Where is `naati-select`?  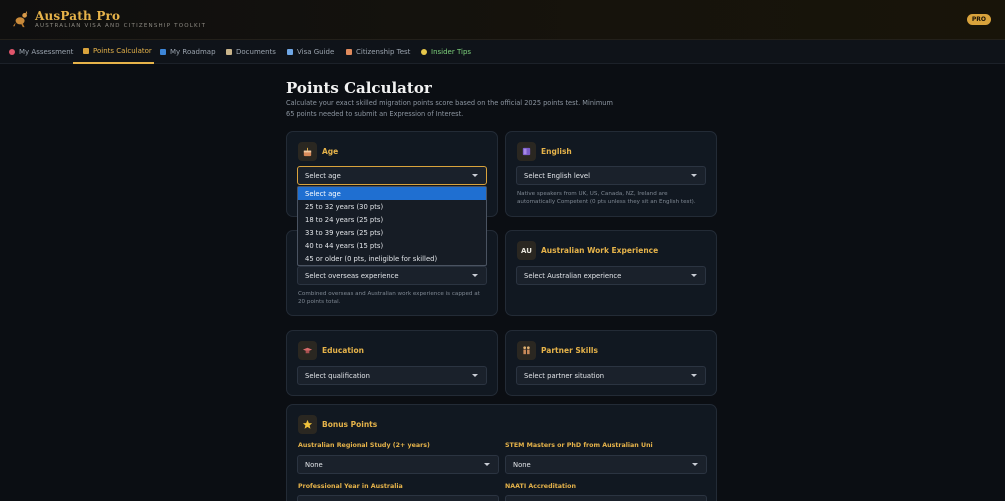
naati-select is located at coordinates (606, 498).